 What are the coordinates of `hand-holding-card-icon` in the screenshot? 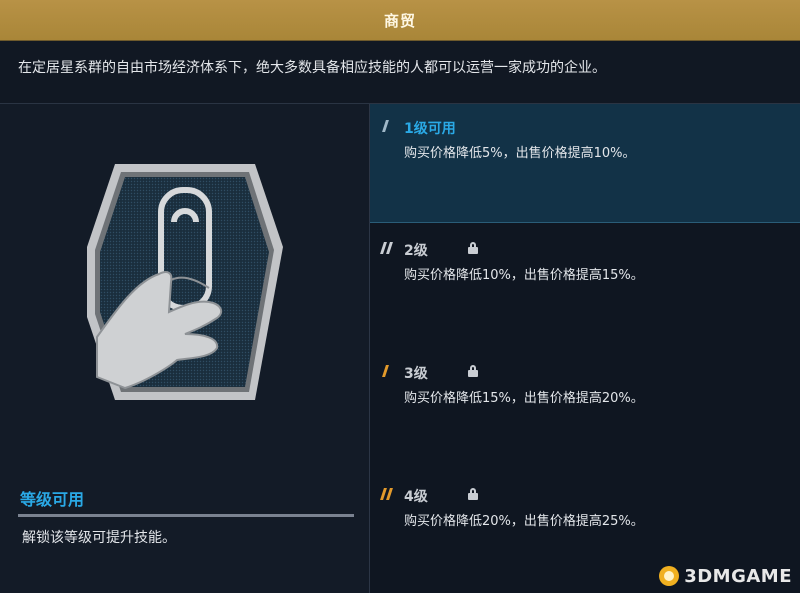 It's located at (185, 282).